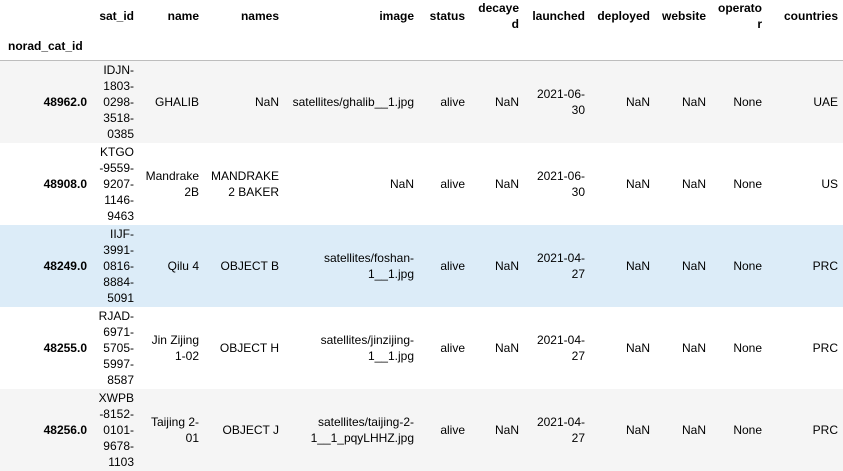 The width and height of the screenshot is (843, 471). Describe the element at coordinates (829, 183) in the screenshot. I see `cell-countries: US` at that location.